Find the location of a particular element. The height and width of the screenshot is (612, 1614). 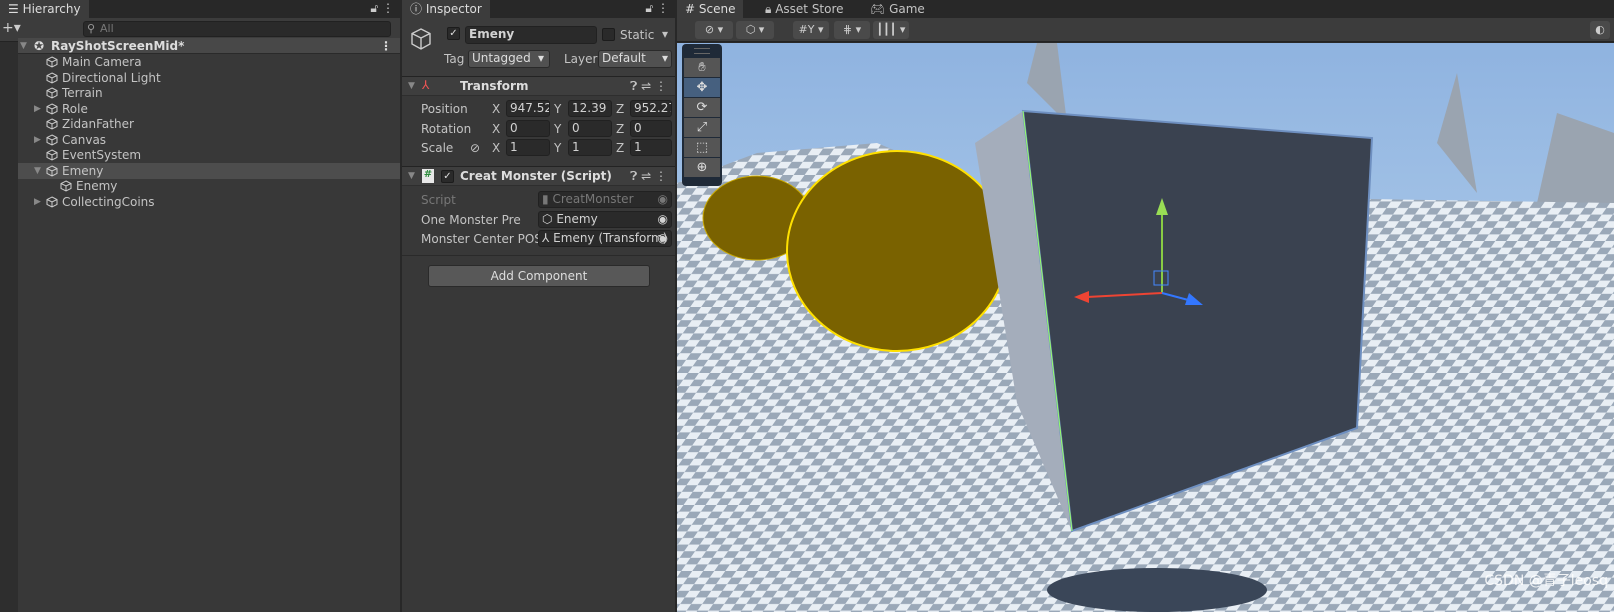

position-z-field: 952.27 is located at coordinates (651, 108).